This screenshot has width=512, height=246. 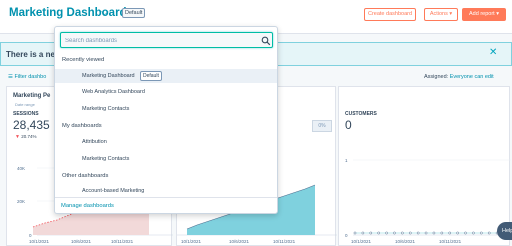 I want to click on close-icon: ✕, so click(x=493, y=52).